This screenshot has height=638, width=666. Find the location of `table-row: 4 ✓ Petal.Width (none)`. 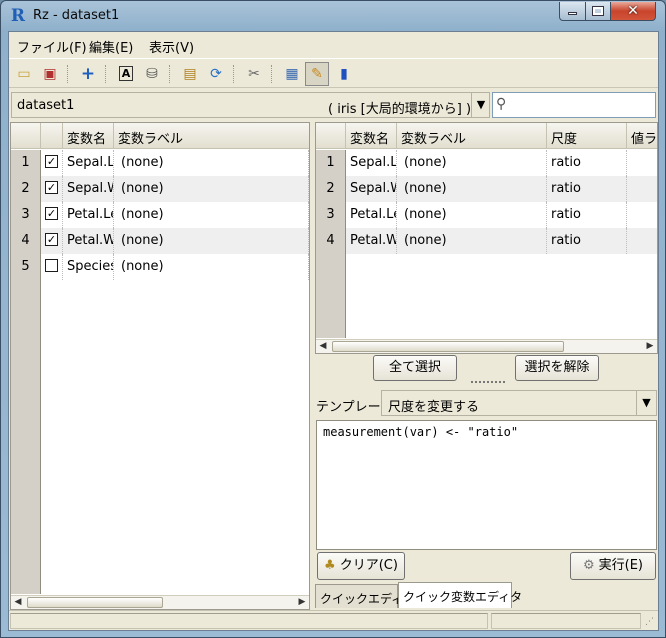

table-row: 4 ✓ Petal.Width (none) is located at coordinates (160, 241).